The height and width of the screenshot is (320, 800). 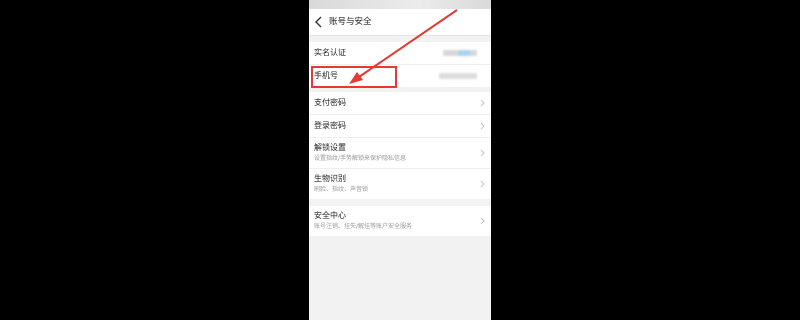 What do you see at coordinates (319, 22) in the screenshot?
I see `back-icon` at bounding box center [319, 22].